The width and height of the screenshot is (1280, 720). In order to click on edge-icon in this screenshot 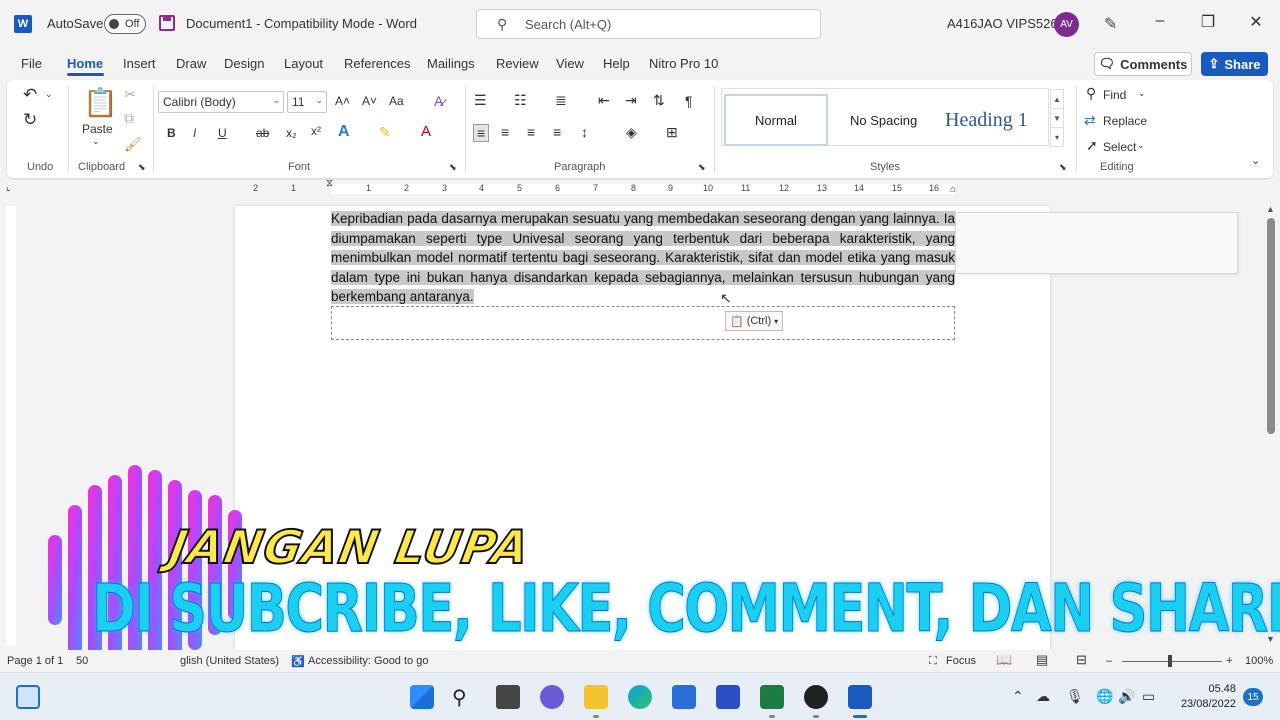, I will do `click(640, 697)`.